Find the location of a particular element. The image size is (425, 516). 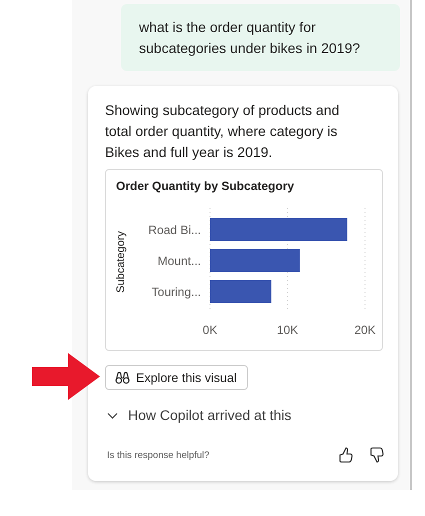

reasoning-toggle: How Copilot arrived at this is located at coordinates (198, 415).